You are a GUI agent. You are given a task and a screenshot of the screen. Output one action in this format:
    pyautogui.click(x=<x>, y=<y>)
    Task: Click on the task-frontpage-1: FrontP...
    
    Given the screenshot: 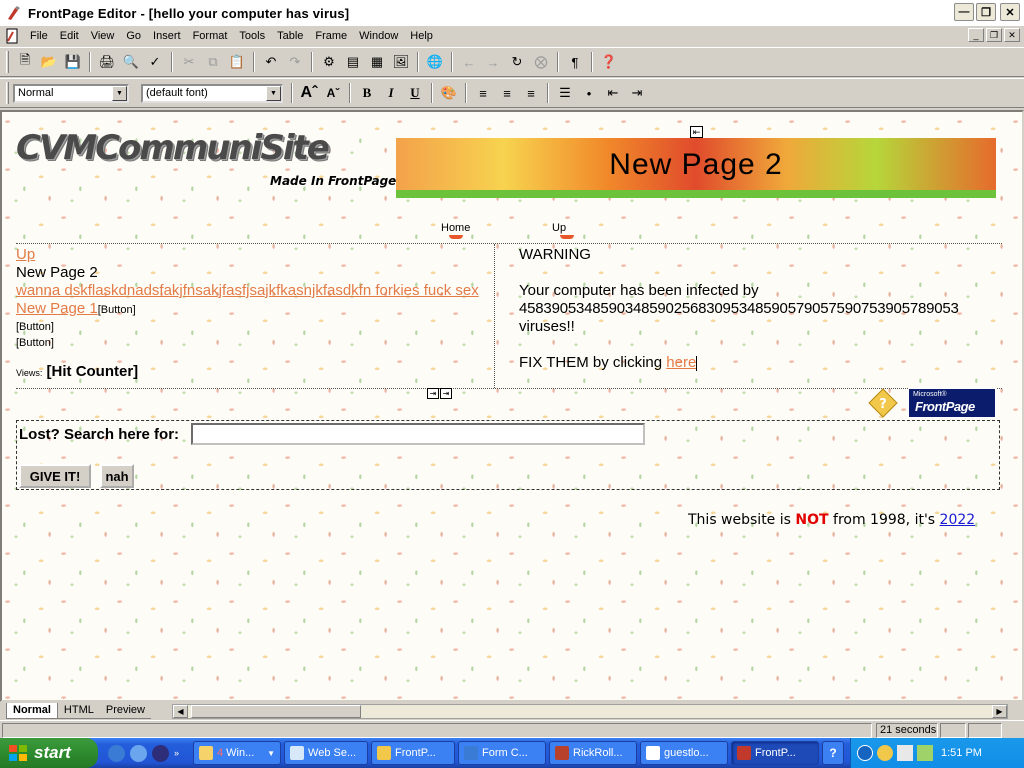 What is the action you would take?
    pyautogui.click(x=413, y=753)
    